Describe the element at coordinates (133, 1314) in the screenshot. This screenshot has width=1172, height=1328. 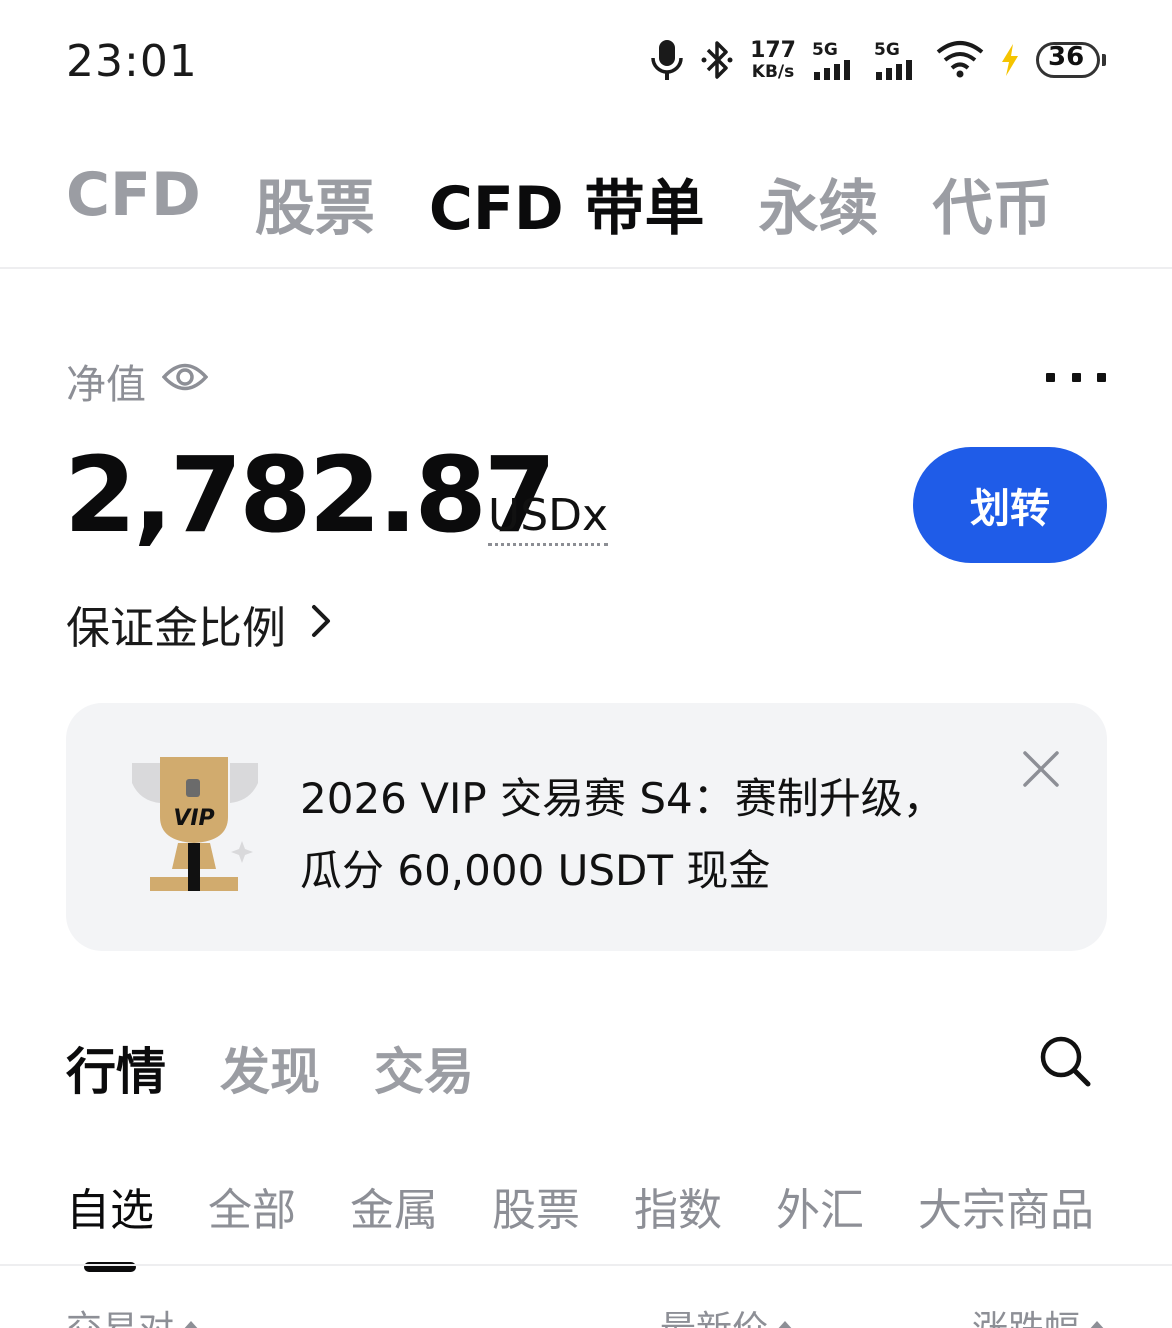
I see `sort-pair: 交易对` at that location.